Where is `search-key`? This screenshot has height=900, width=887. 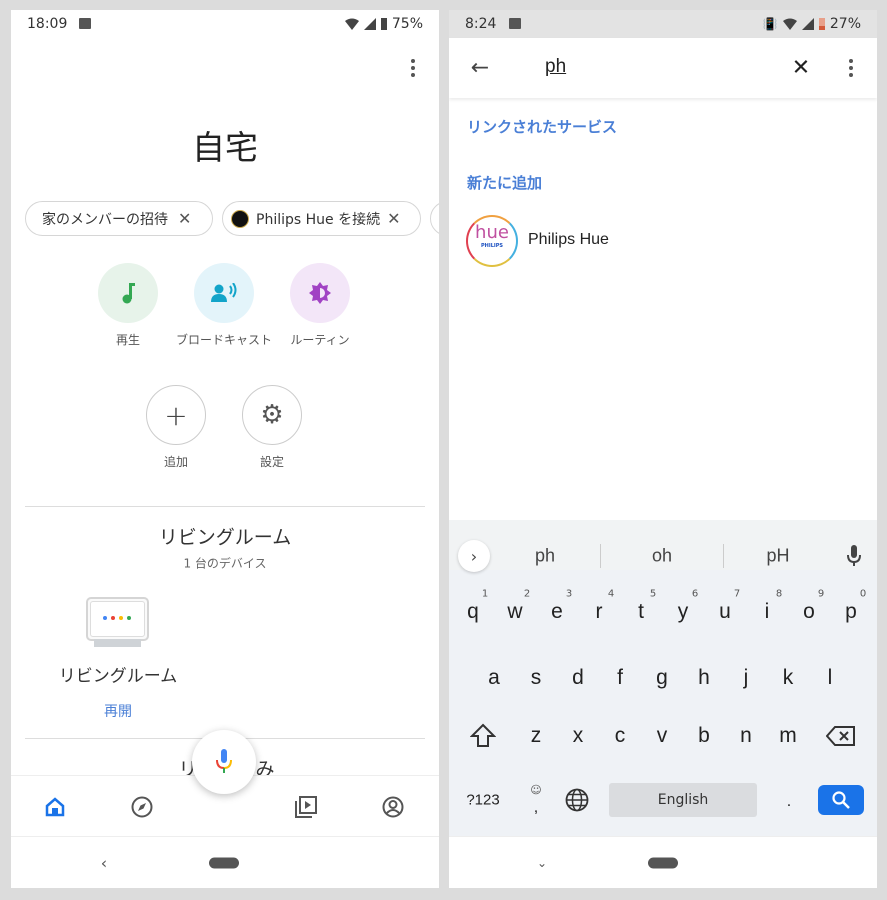 search-key is located at coordinates (841, 800).